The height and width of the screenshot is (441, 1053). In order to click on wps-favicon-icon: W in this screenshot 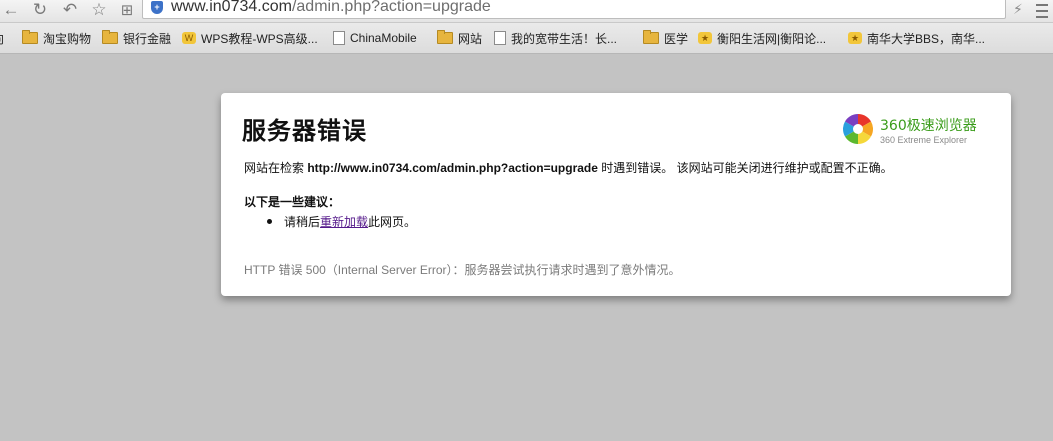, I will do `click(189, 38)`.